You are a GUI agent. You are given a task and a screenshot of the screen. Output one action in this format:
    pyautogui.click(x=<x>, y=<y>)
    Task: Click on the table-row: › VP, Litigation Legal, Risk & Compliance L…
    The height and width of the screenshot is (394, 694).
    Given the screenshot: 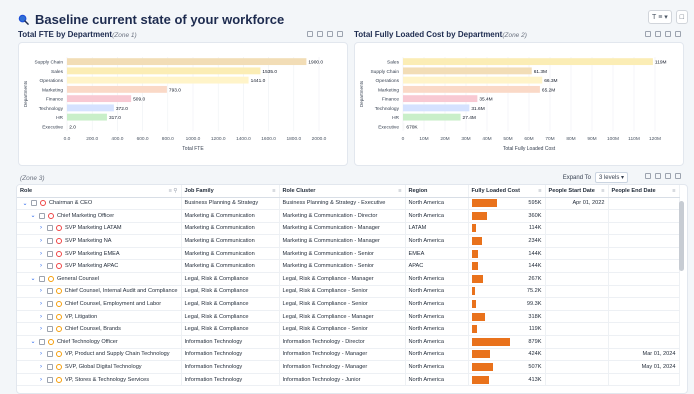 What is the action you would take?
    pyautogui.click(x=348, y=317)
    